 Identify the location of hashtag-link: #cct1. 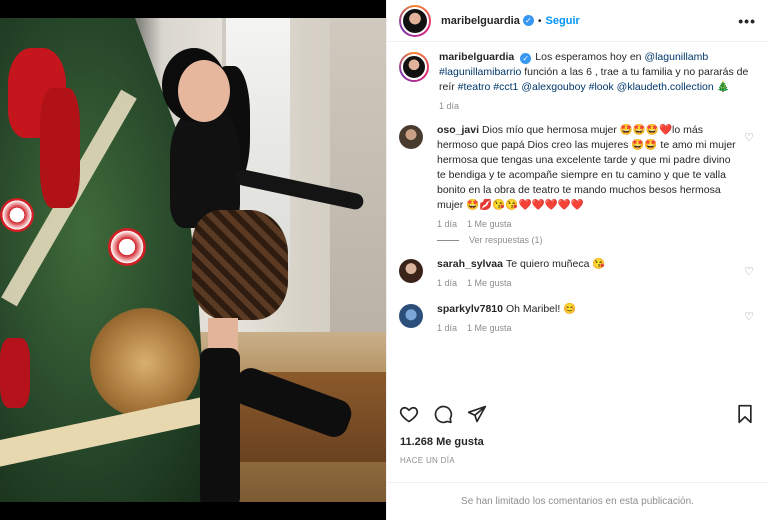
(505, 87).